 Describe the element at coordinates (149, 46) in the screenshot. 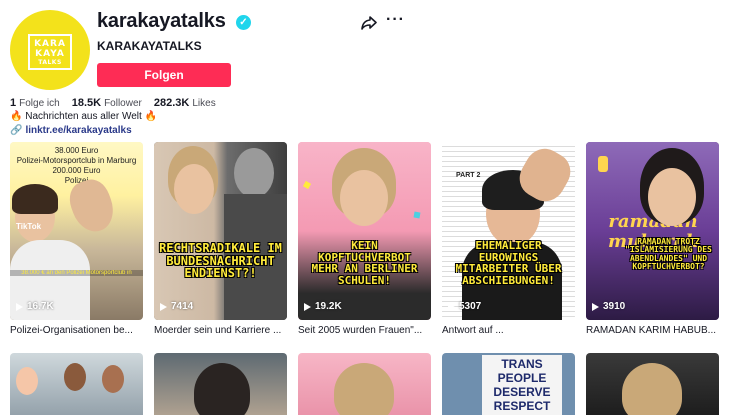

I see `profile-nickname: KARAKAYATALKS` at that location.